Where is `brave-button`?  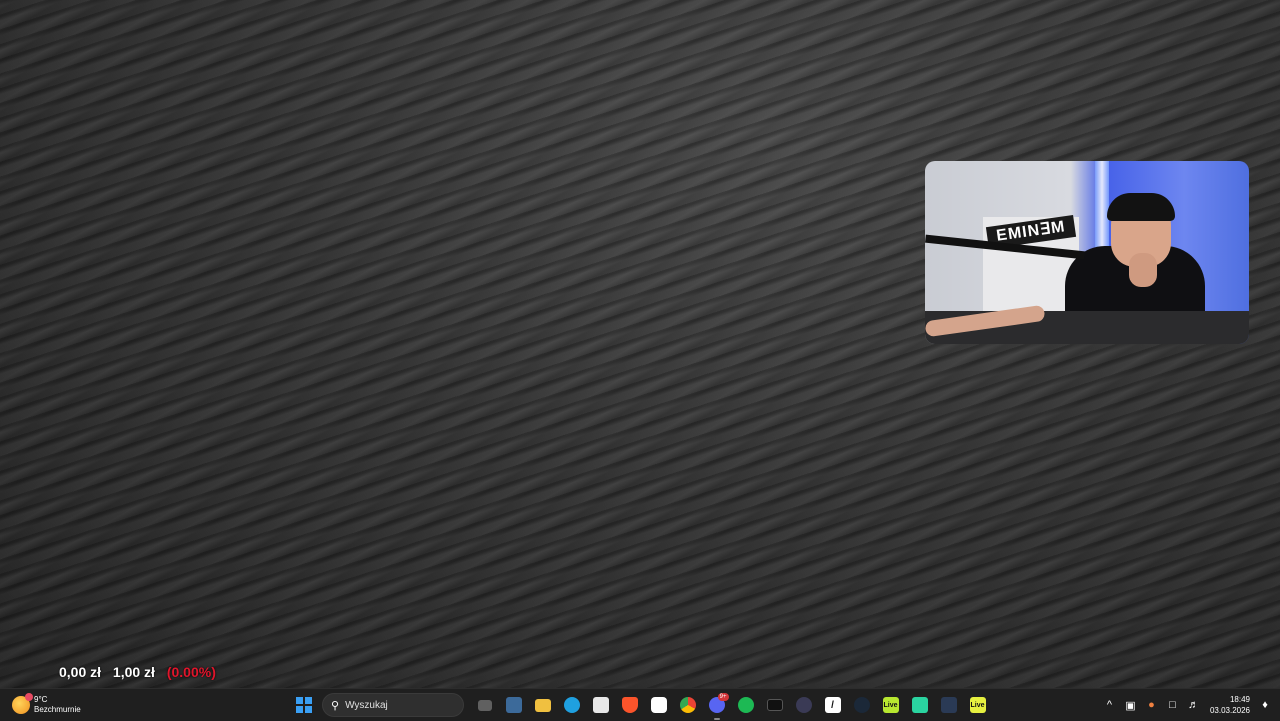 brave-button is located at coordinates (630, 705).